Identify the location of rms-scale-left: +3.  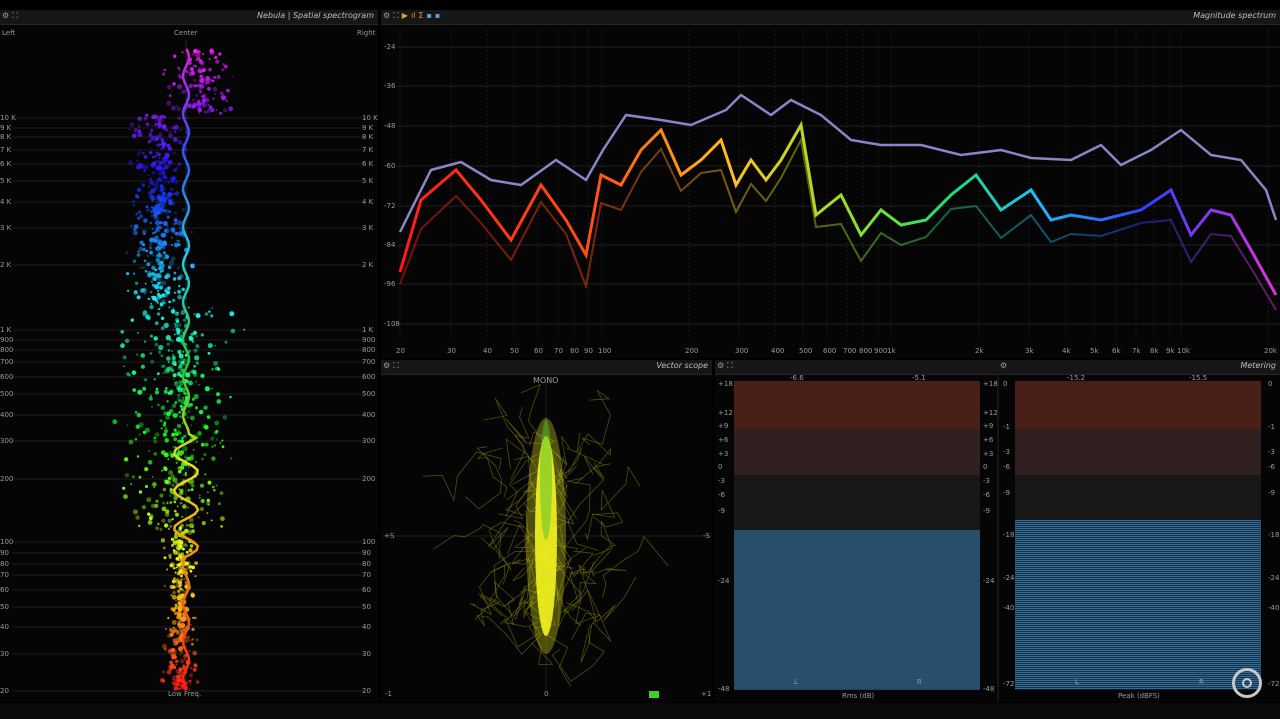
(723, 454).